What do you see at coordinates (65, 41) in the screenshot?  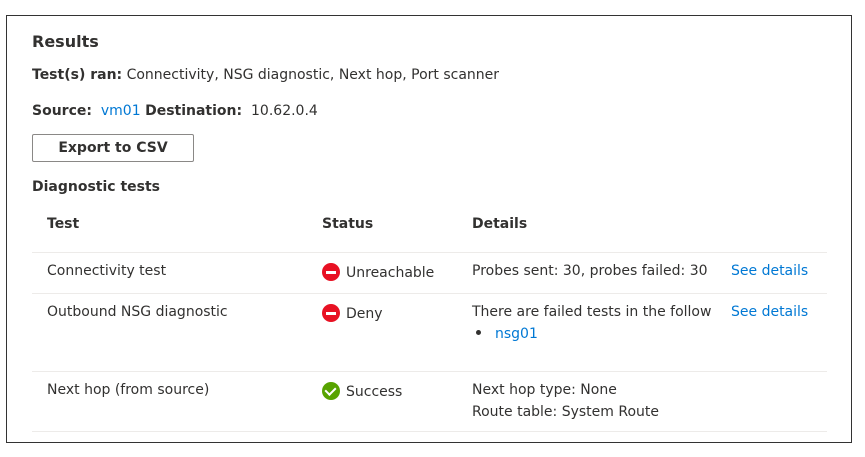 I see `results-title: Results` at bounding box center [65, 41].